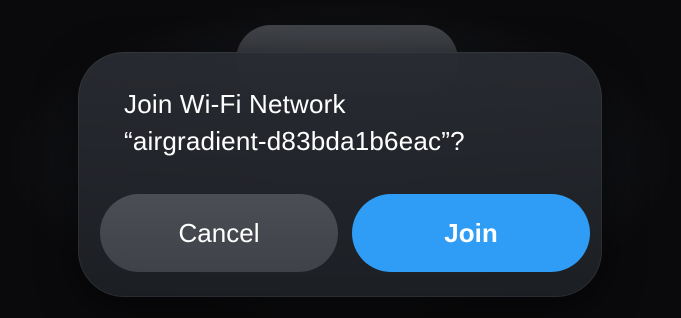  What do you see at coordinates (294, 141) in the screenshot?
I see `dialog-title-network-name: “airgradient-d83bda1b6eac”?` at bounding box center [294, 141].